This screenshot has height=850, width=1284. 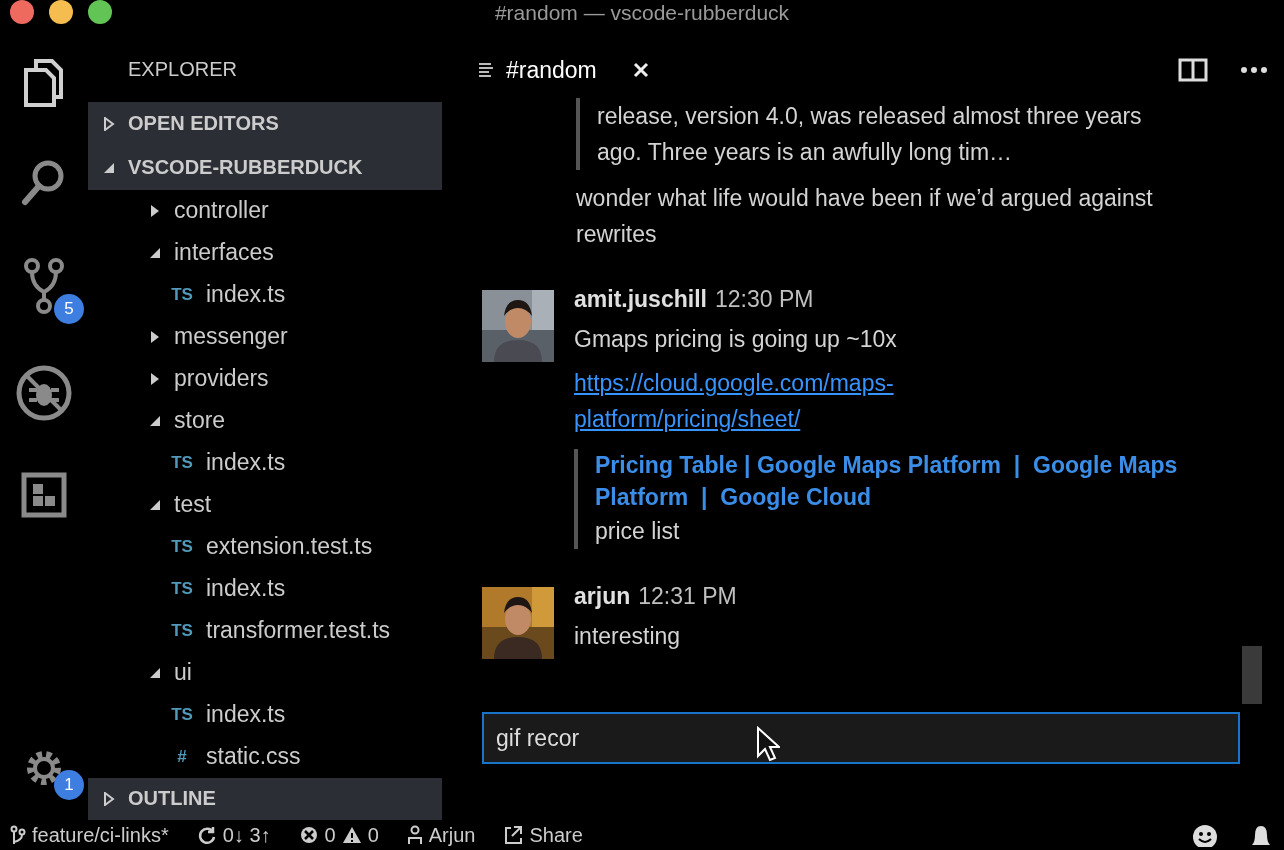 I want to click on share-icon, so click(x=513, y=835).